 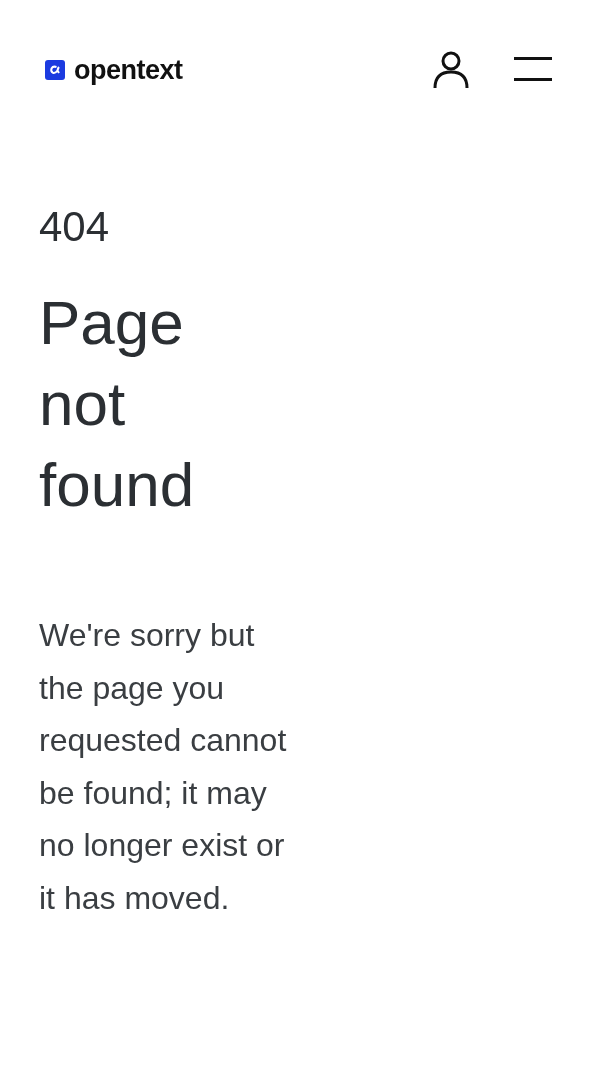 What do you see at coordinates (75, 227) in the screenshot?
I see `error-code: 404` at bounding box center [75, 227].